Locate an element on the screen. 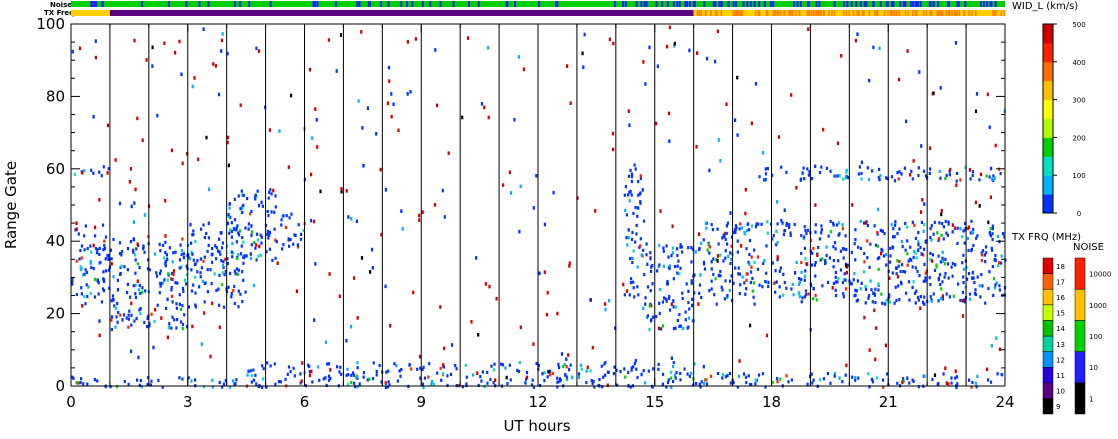  x-tick-label: 24 is located at coordinates (1004, 402).